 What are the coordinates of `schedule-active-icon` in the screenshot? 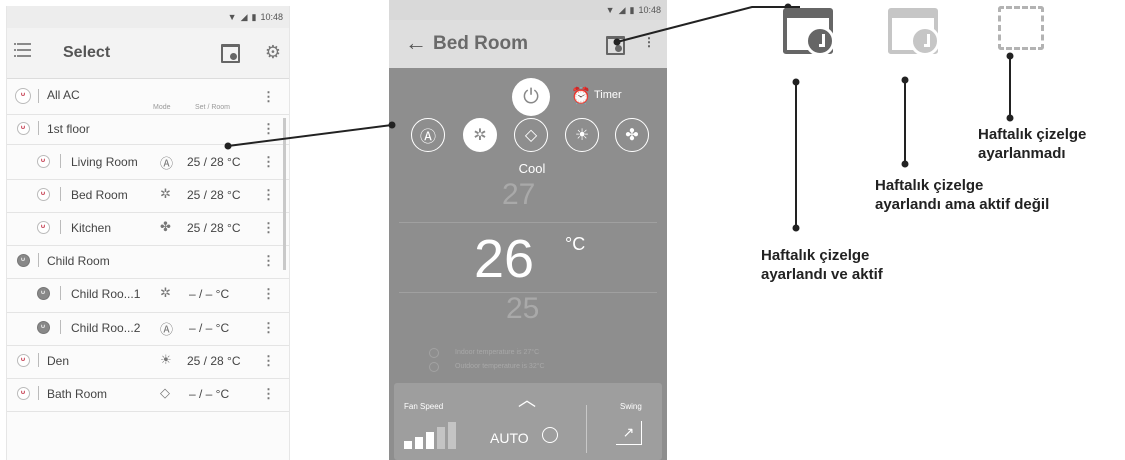 It's located at (809, 32).